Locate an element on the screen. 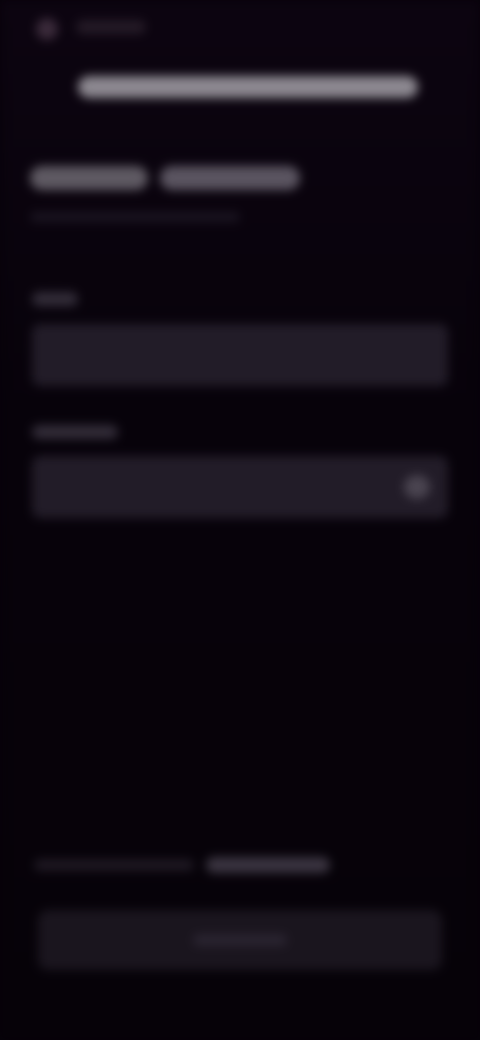 The height and width of the screenshot is (1040, 480). eye-icon is located at coordinates (417, 487).